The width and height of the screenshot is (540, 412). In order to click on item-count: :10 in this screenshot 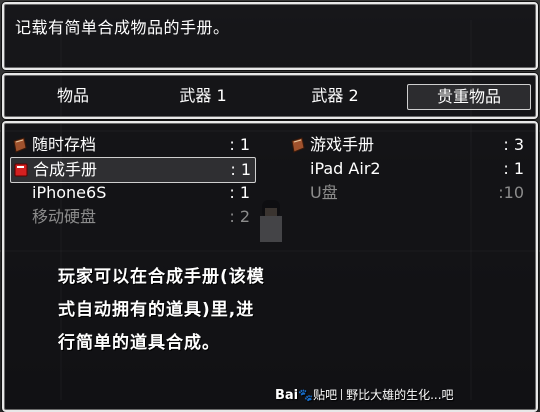, I will do `click(511, 192)`.